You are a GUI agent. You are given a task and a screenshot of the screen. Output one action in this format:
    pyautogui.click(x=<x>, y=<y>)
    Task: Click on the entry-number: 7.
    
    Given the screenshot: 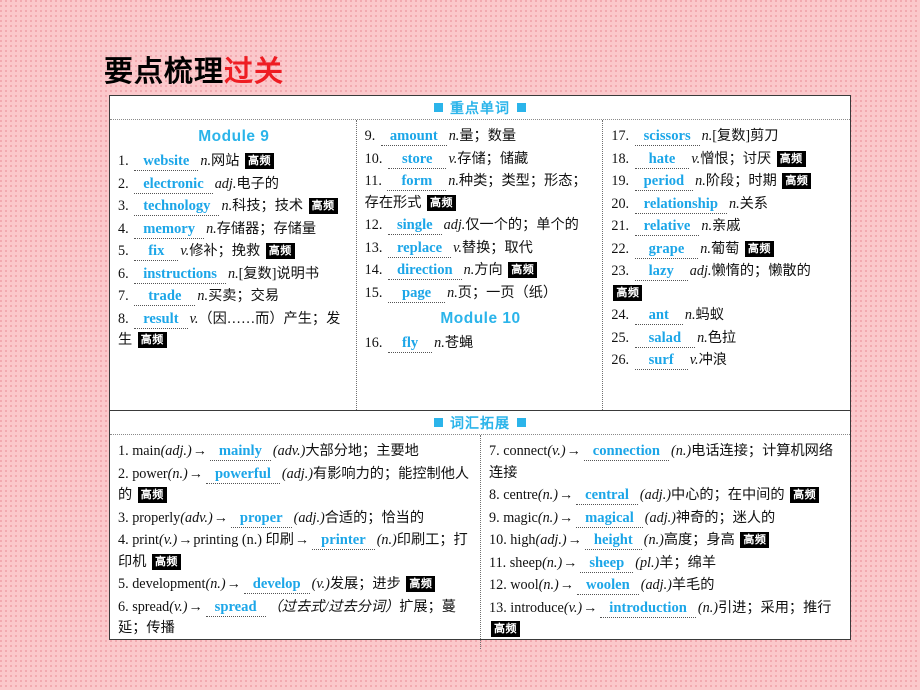 What is the action you would take?
    pyautogui.click(x=123, y=296)
    